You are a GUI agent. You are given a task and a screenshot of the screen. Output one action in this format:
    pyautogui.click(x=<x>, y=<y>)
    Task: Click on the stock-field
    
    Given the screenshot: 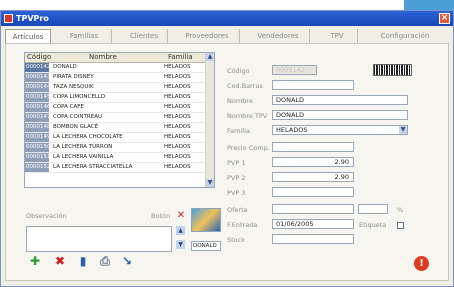 What is the action you would take?
    pyautogui.click(x=313, y=239)
    